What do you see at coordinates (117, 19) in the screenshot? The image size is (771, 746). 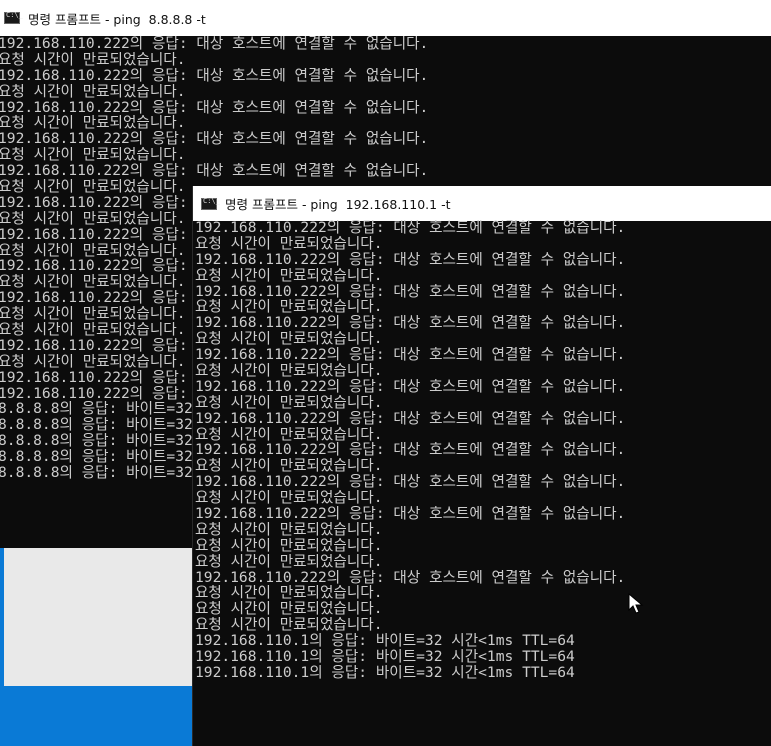 I see `window-title: 명령 프롬프트 - ping 8.8.8.8 -t` at bounding box center [117, 19].